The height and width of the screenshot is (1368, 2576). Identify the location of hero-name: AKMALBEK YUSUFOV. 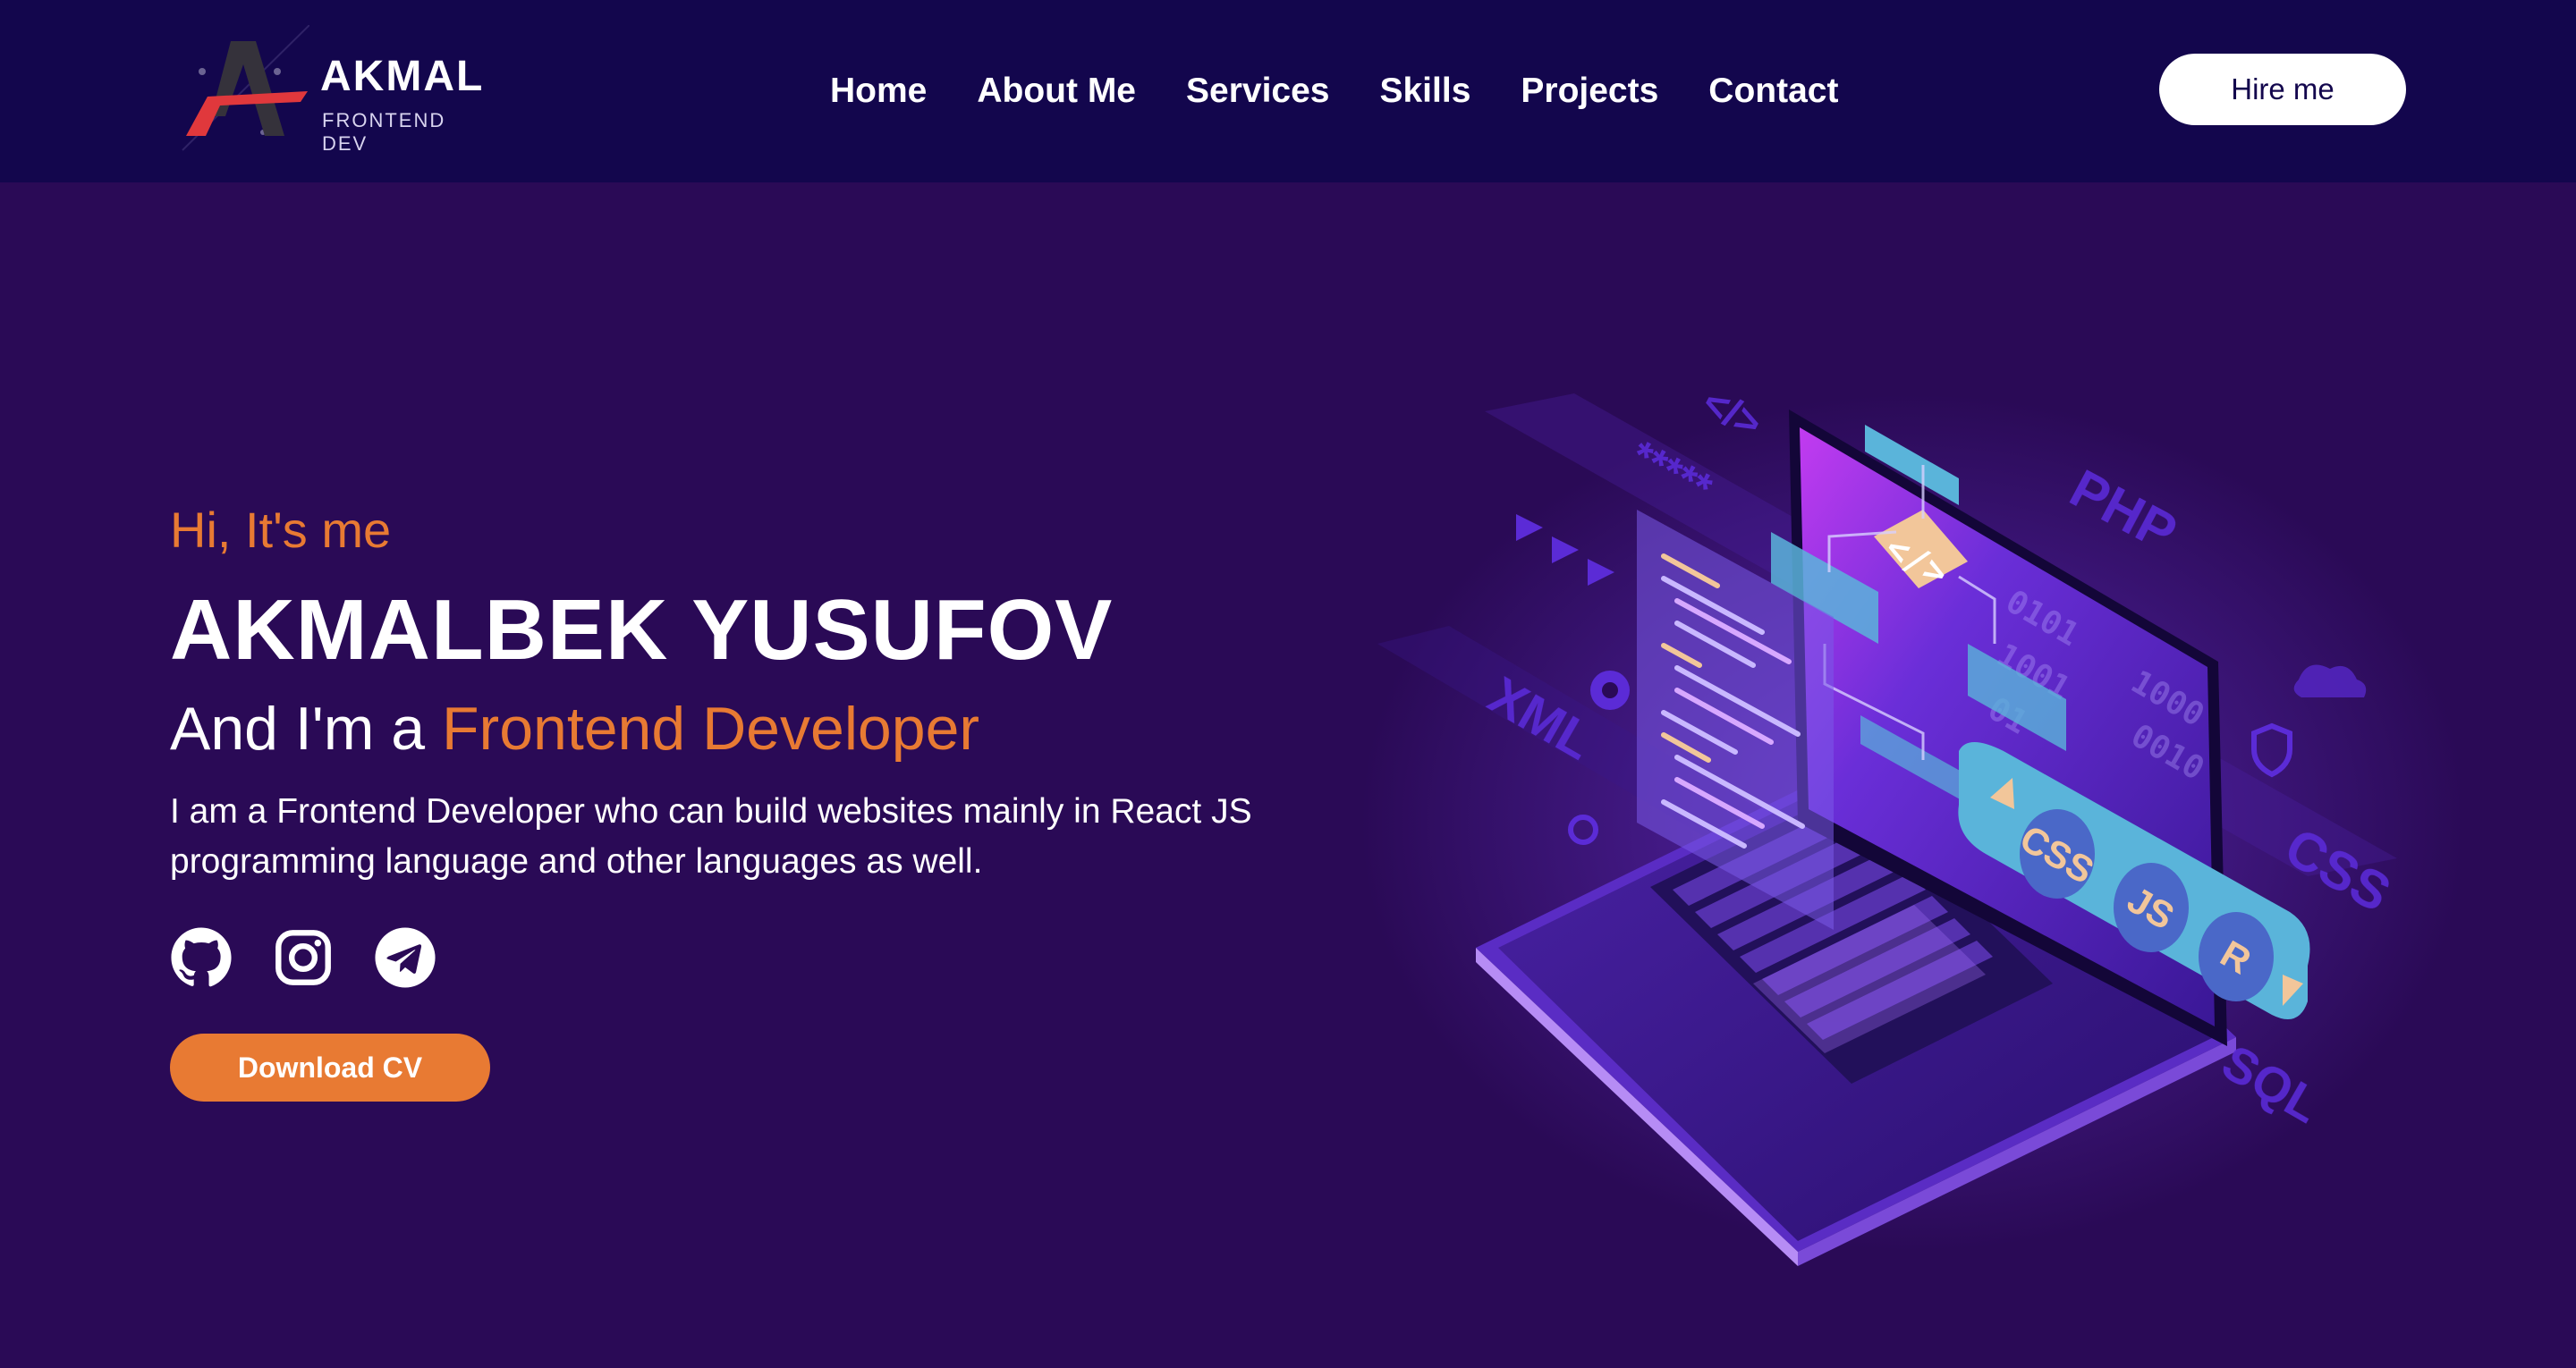
(642, 630).